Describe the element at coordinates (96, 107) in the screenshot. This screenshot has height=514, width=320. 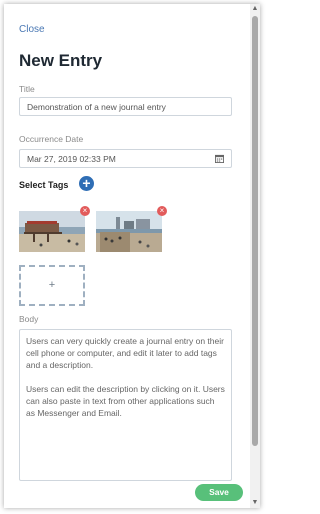
I see `title-input-value: Demonstration of a new journal entry` at that location.